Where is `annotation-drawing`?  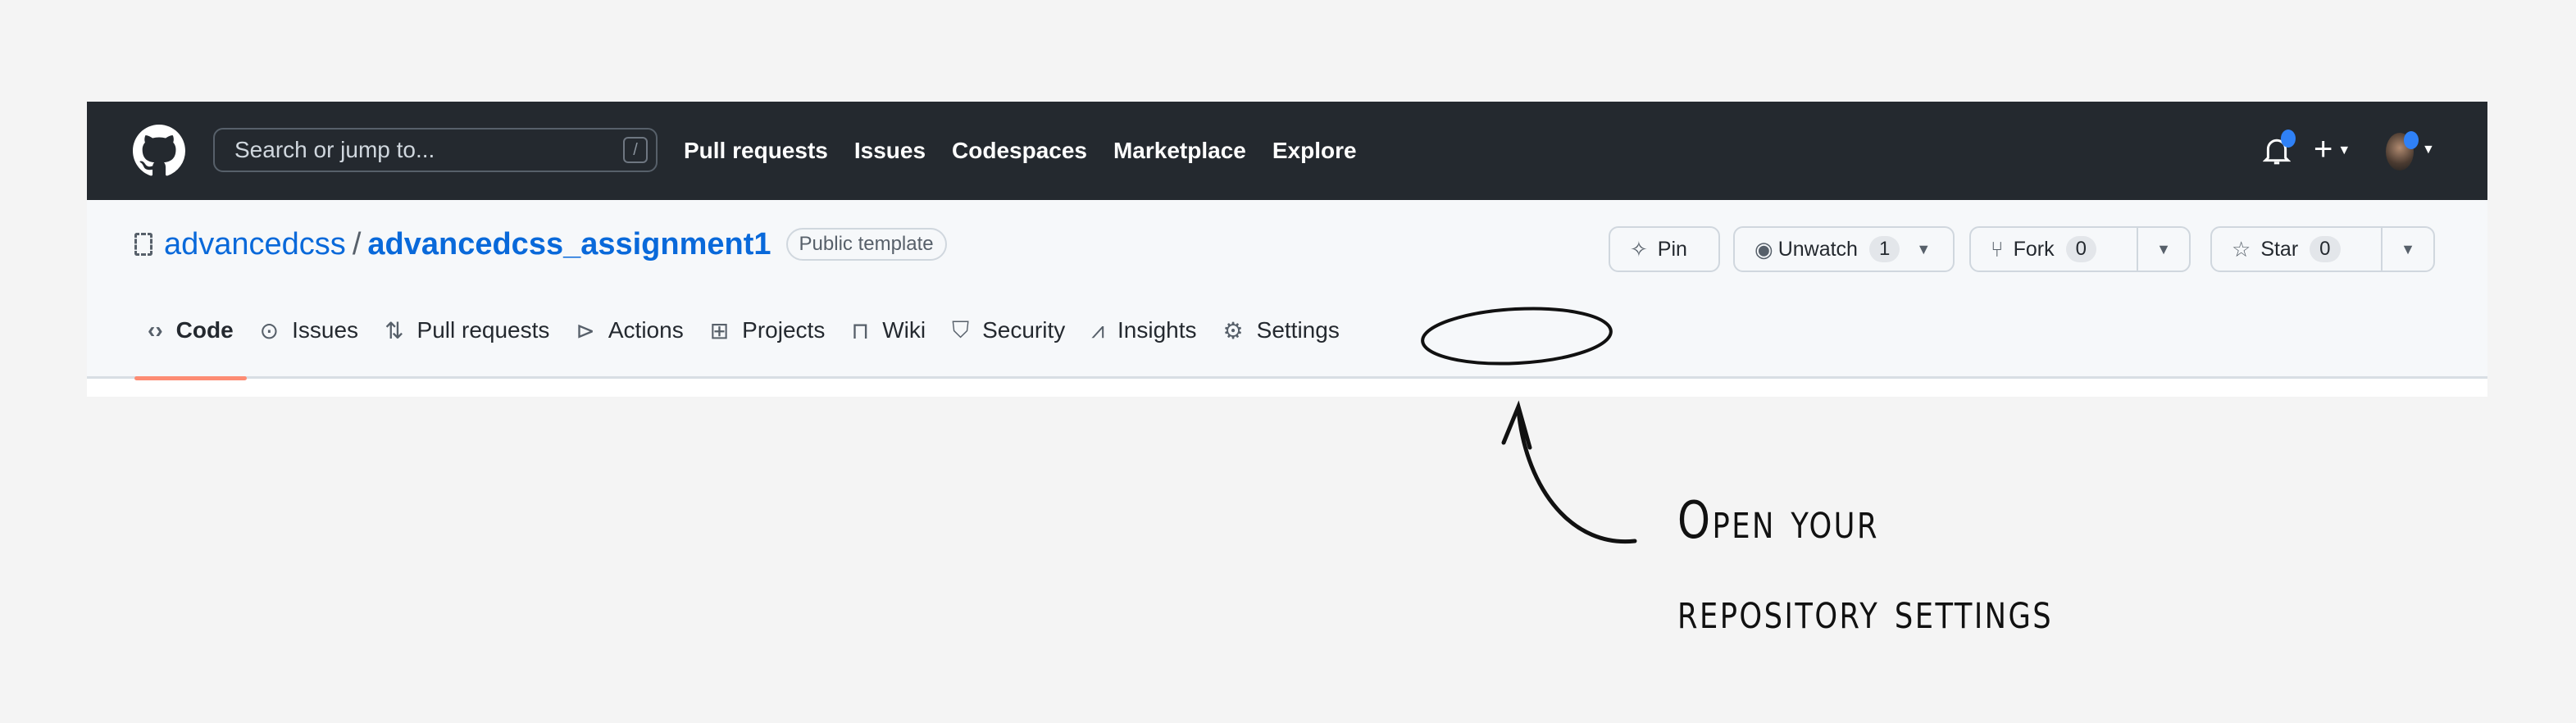
annotation-drawing is located at coordinates (1529, 426).